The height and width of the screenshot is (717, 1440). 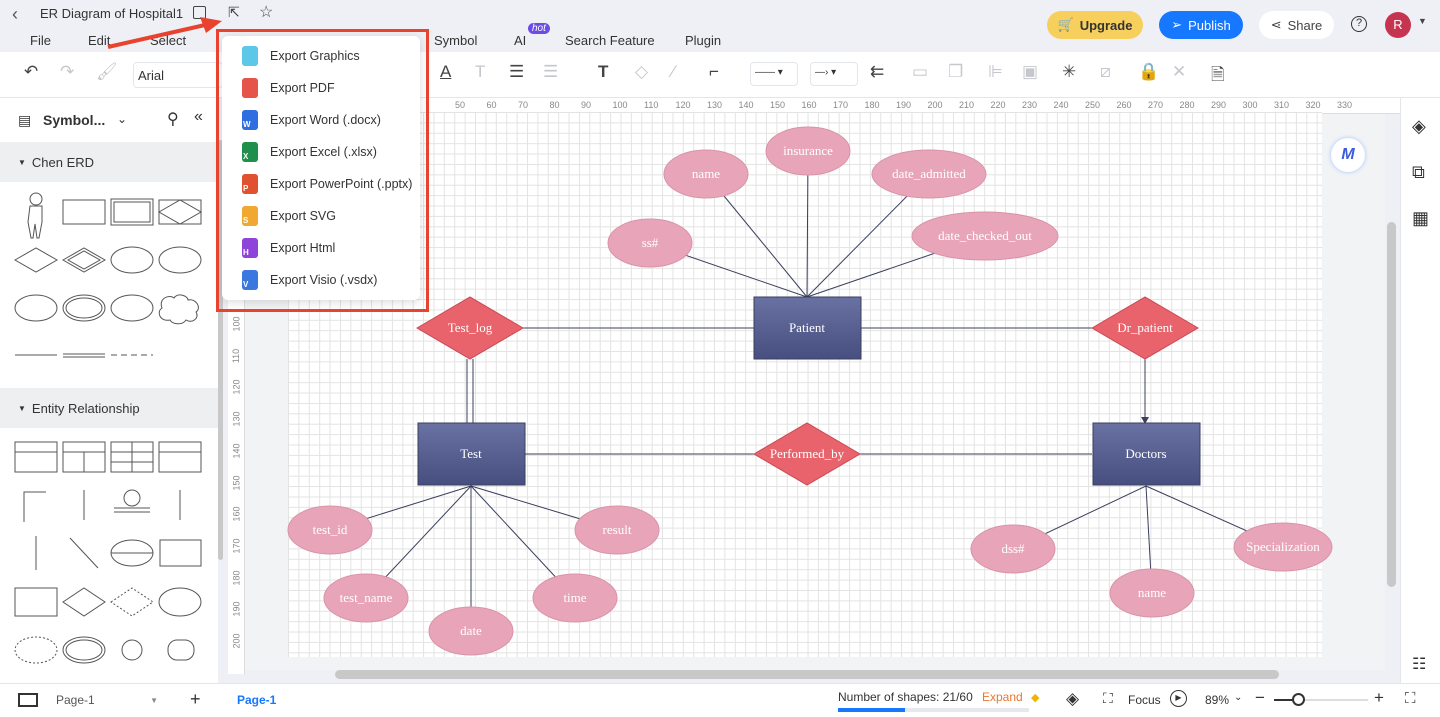 I want to click on focus-icon: ⛶, so click(x=1108, y=698).